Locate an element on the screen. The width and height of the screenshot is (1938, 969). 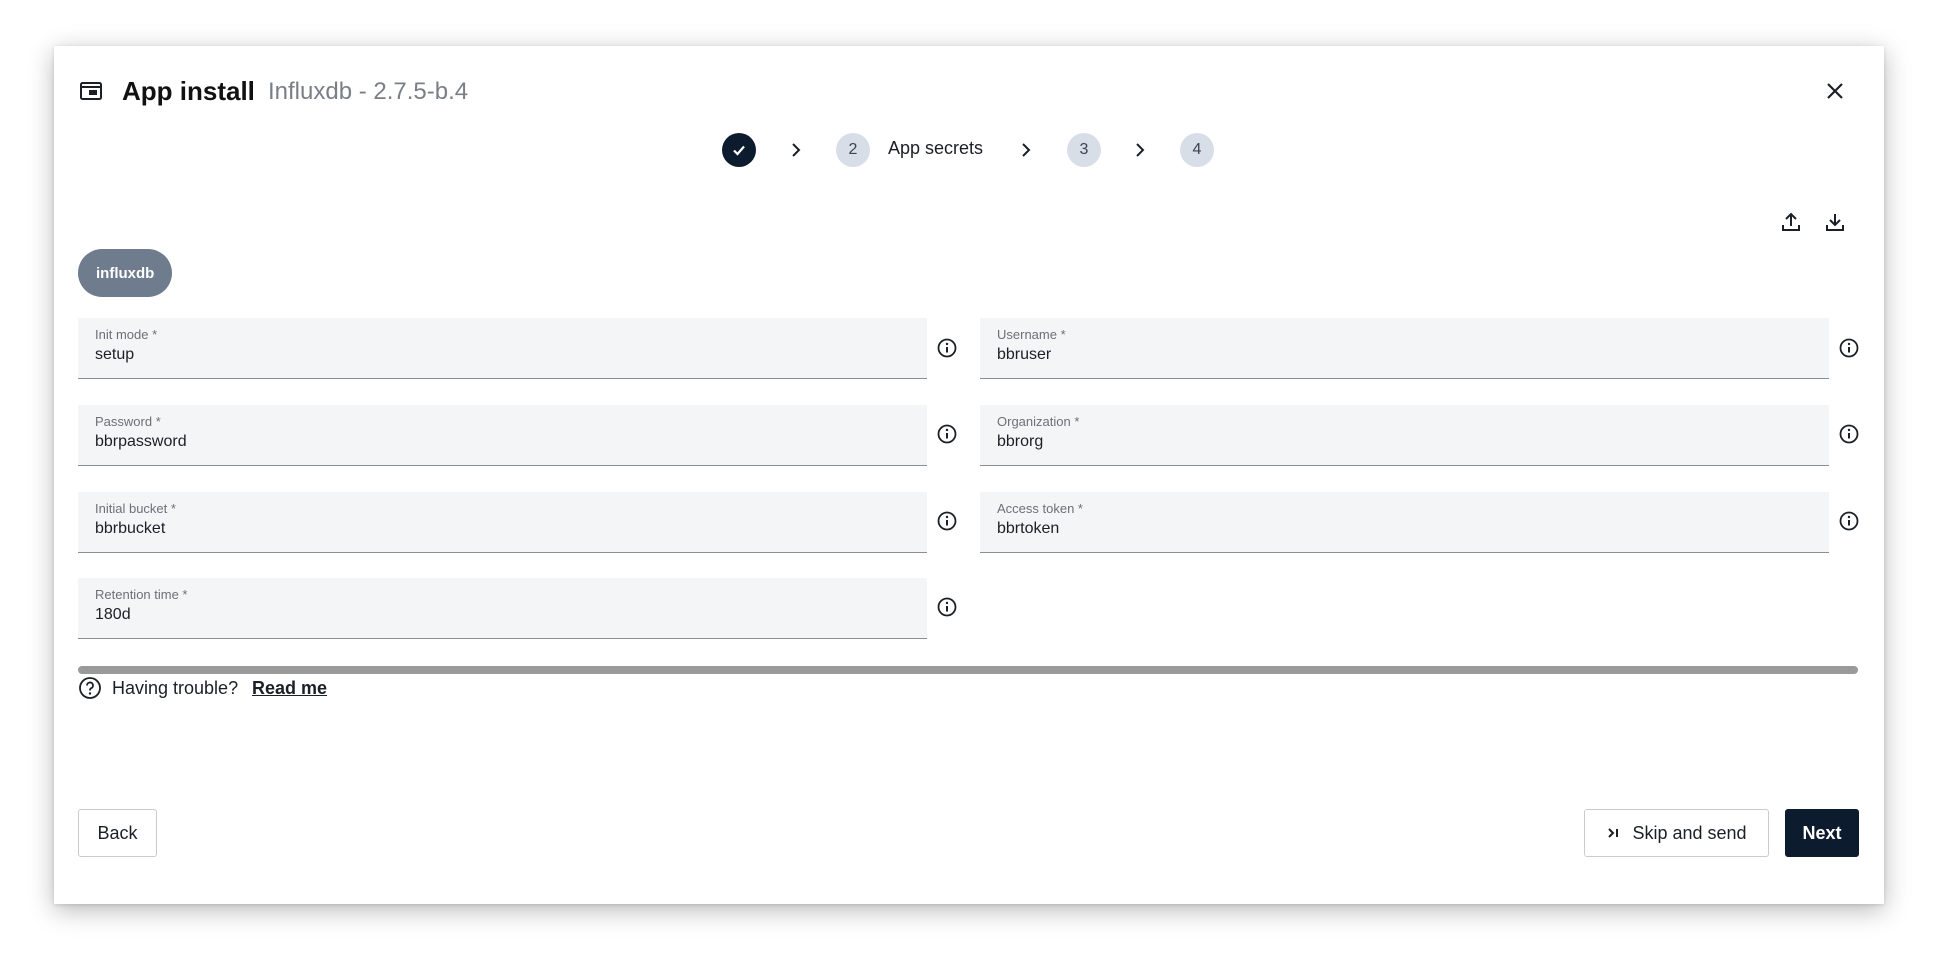
skip-to-end-icon is located at coordinates (1613, 833).